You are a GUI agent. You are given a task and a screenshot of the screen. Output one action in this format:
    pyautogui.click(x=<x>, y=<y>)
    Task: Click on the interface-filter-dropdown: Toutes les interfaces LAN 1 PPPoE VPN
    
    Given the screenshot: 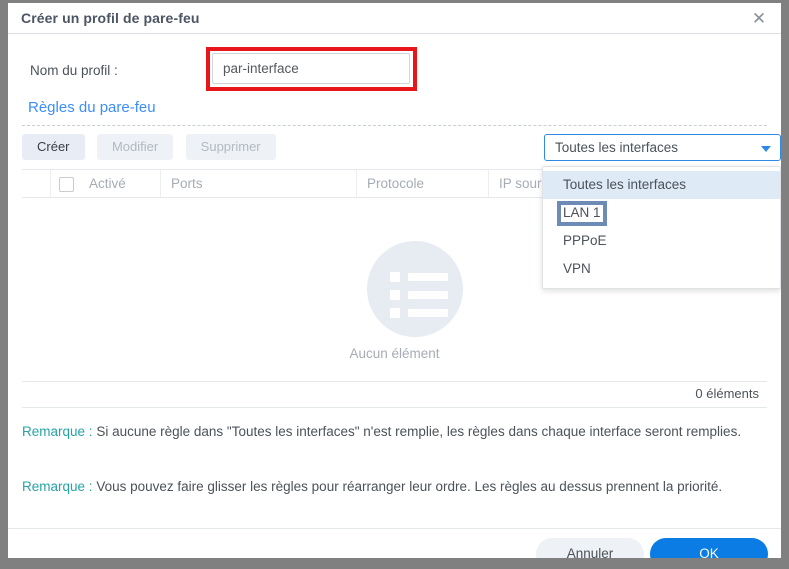 What is the action you would take?
    pyautogui.click(x=661, y=227)
    